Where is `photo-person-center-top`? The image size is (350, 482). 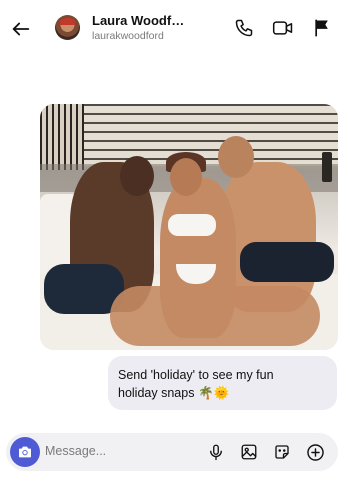
photo-person-center-top is located at coordinates (192, 225).